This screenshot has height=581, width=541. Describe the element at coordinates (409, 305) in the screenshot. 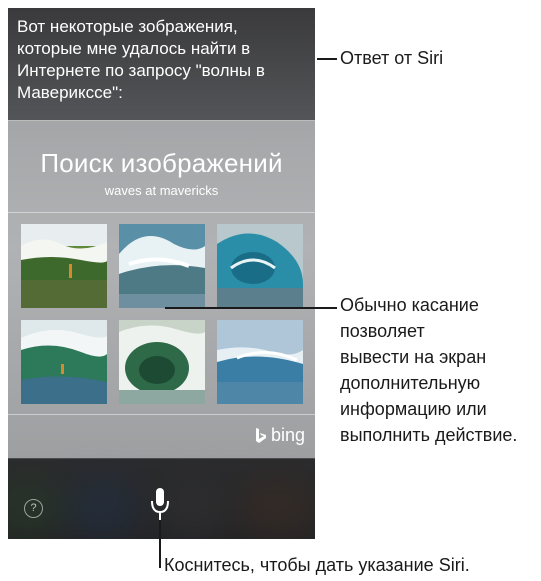

I see `callout-tap-line: Обычно касание` at that location.